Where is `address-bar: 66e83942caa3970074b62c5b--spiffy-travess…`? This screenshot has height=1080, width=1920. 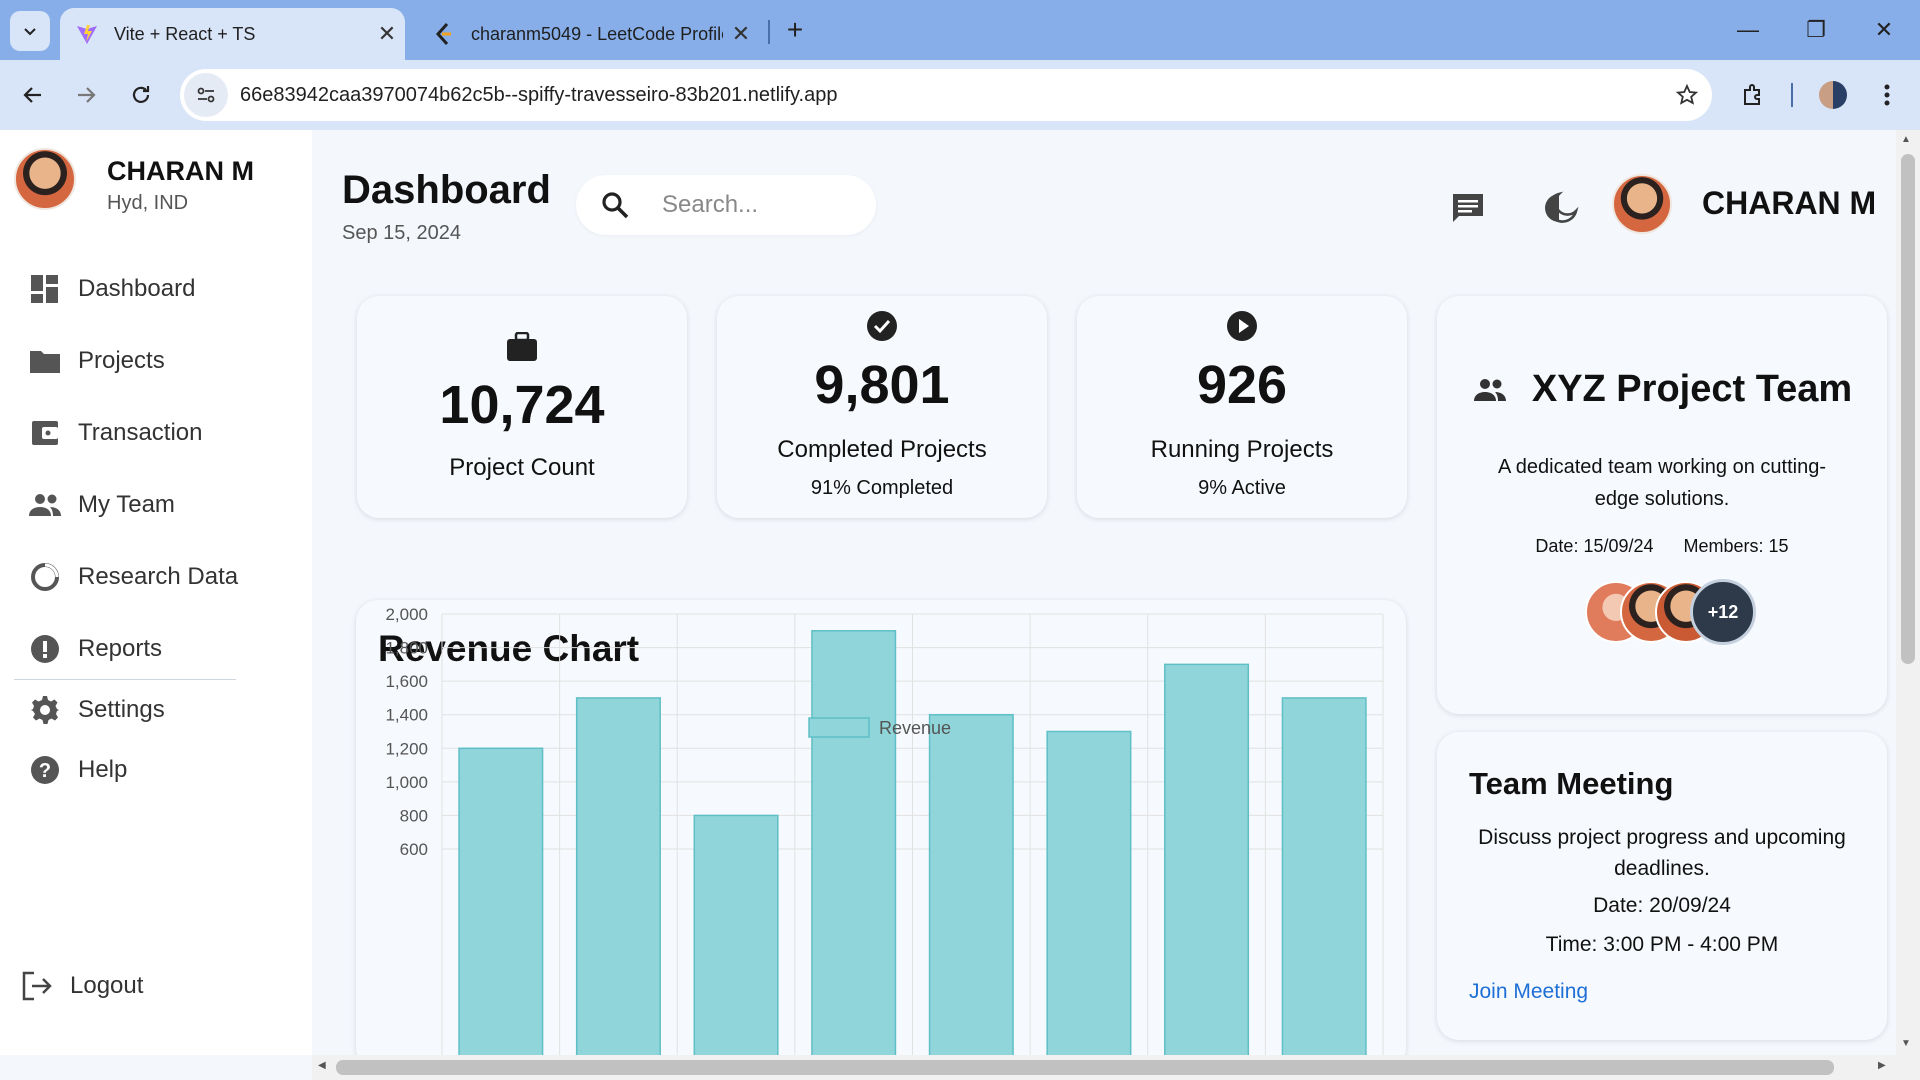
address-bar: 66e83942caa3970074b62c5b--spiffy-travess… is located at coordinates (946, 95).